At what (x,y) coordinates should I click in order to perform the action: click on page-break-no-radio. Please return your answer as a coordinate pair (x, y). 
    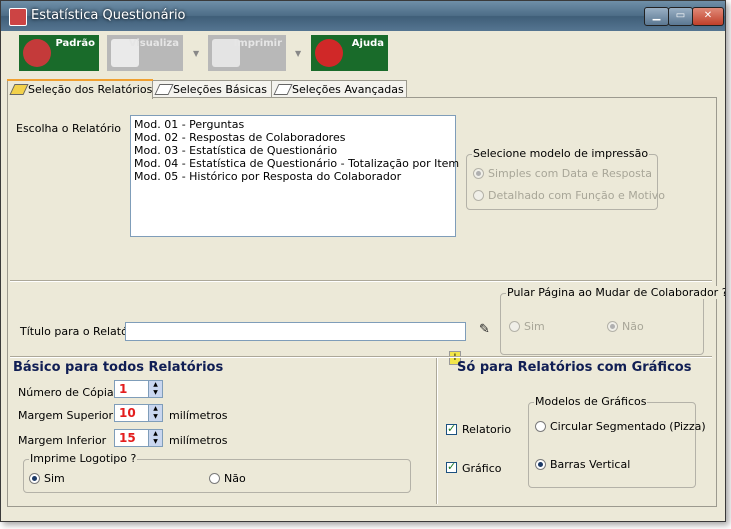
    Looking at the image, I should click on (612, 326).